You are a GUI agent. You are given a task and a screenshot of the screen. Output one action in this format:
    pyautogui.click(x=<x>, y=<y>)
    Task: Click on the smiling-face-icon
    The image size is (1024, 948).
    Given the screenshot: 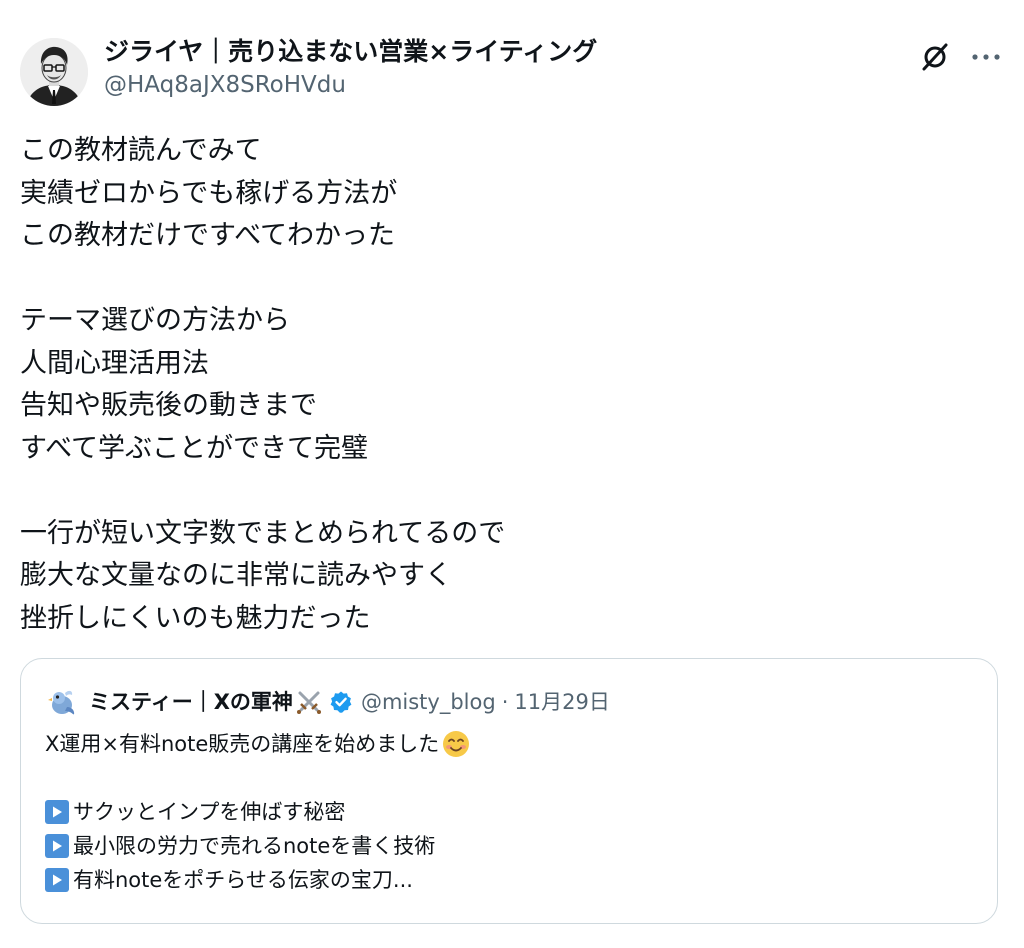 What is the action you would take?
    pyautogui.click(x=456, y=744)
    